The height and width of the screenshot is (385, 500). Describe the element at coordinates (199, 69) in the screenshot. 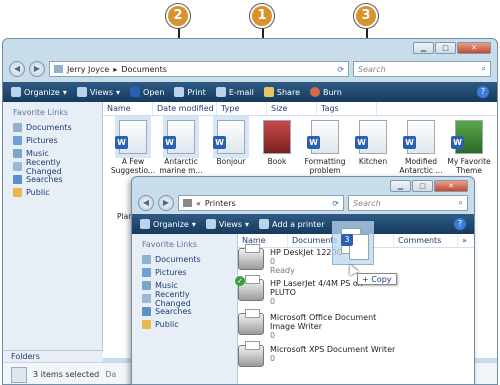

I see `address-bar: Jerry Joyce ▸ Documents ⟳` at that location.